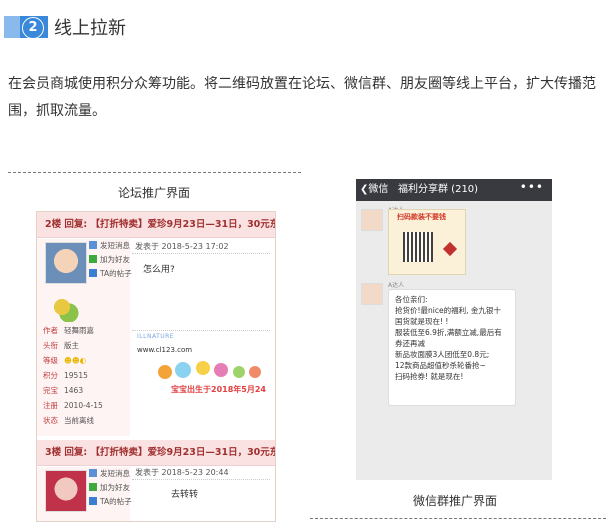 Image resolution: width=612 pixels, height=531 pixels. Describe the element at coordinates (532, 188) in the screenshot. I see `more-icon: •••` at that location.